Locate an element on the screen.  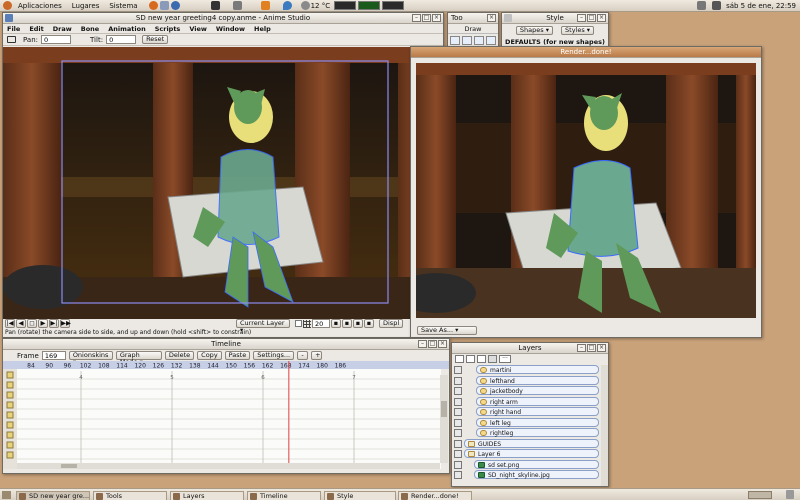
window-menu-icon is located at coordinates (9, 18).